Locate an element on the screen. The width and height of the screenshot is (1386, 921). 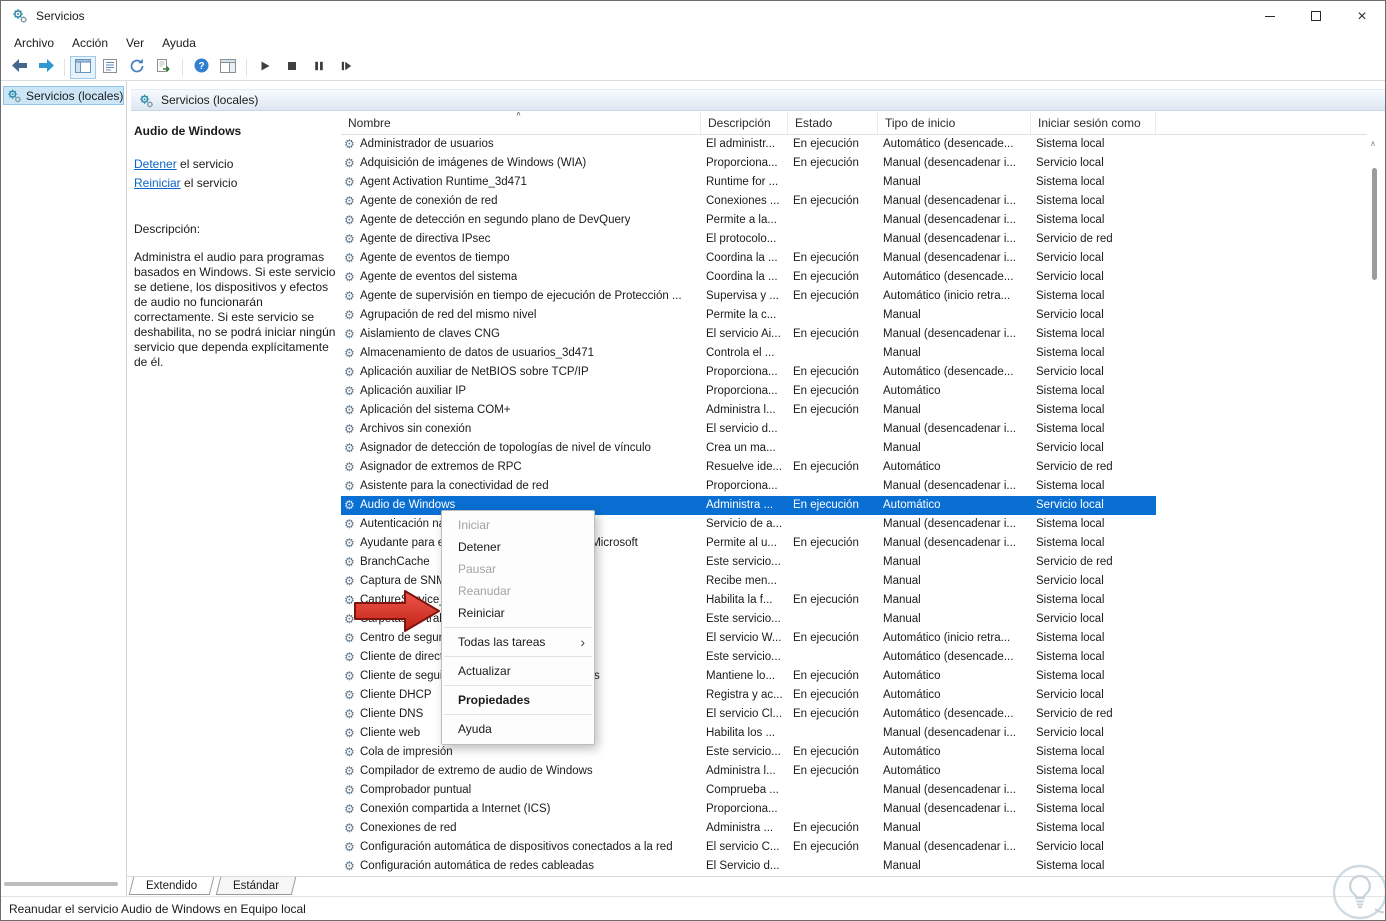
minimize-button is located at coordinates (1270, 16).